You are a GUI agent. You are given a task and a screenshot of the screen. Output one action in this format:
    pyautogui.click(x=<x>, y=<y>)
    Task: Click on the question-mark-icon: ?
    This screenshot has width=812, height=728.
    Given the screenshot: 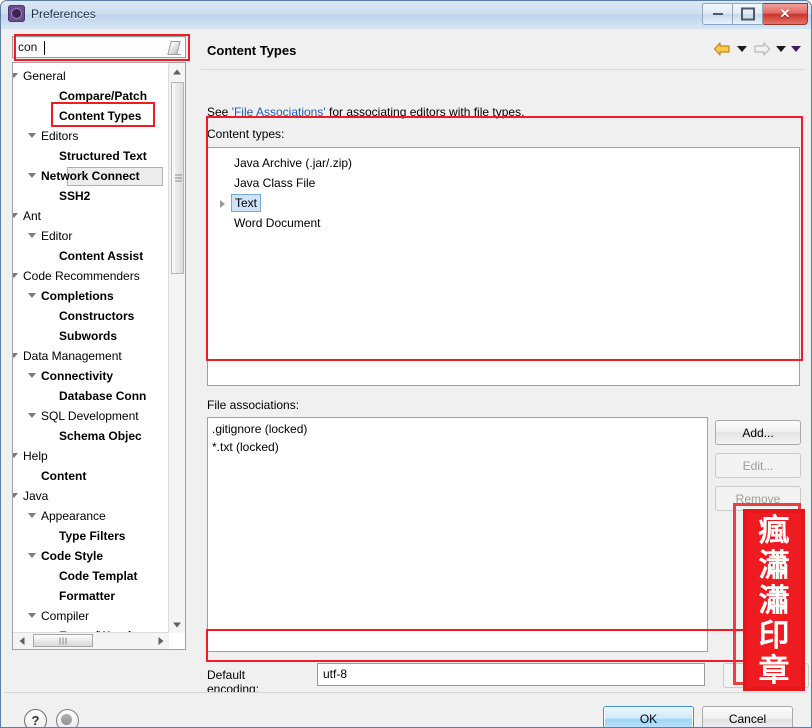 What is the action you would take?
    pyautogui.click(x=35, y=718)
    